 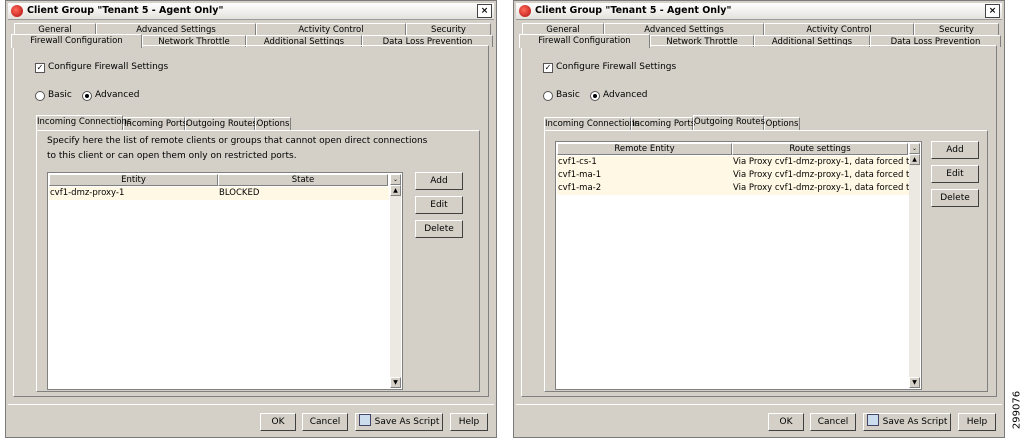 I want to click on figure-id-label: 299076, so click(x=1017, y=410).